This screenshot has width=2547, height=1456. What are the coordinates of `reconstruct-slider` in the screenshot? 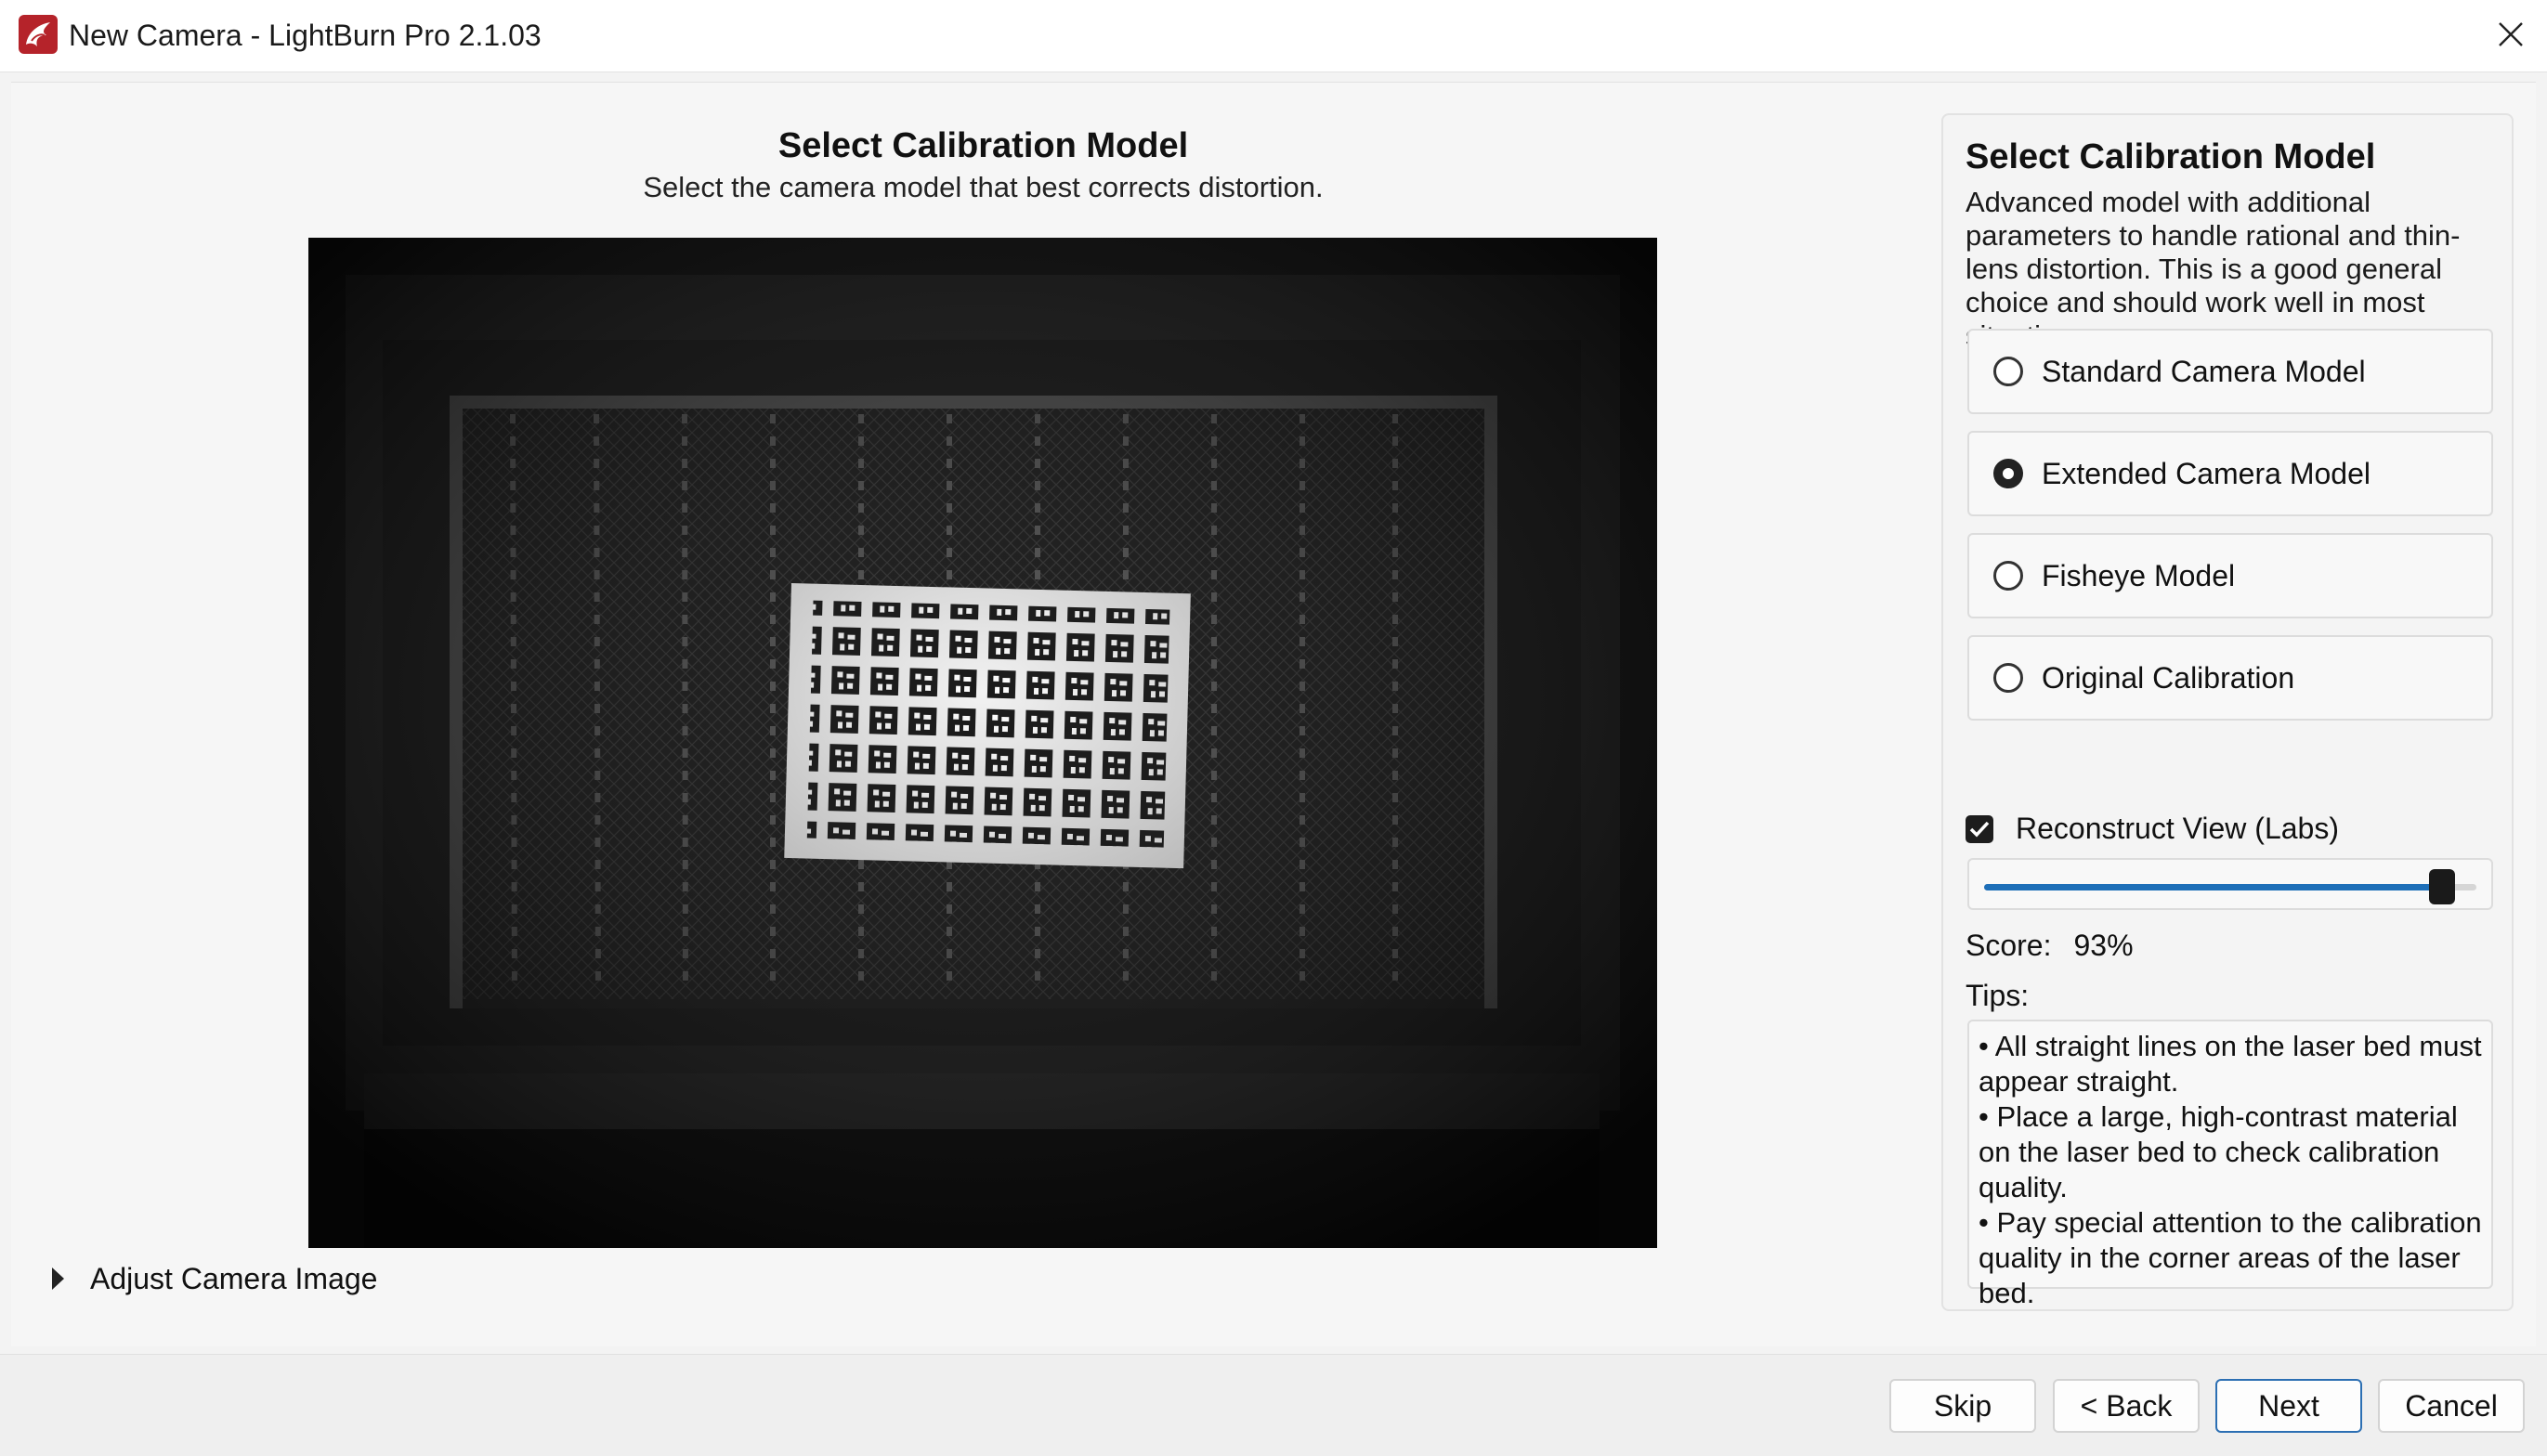 It's located at (2230, 884).